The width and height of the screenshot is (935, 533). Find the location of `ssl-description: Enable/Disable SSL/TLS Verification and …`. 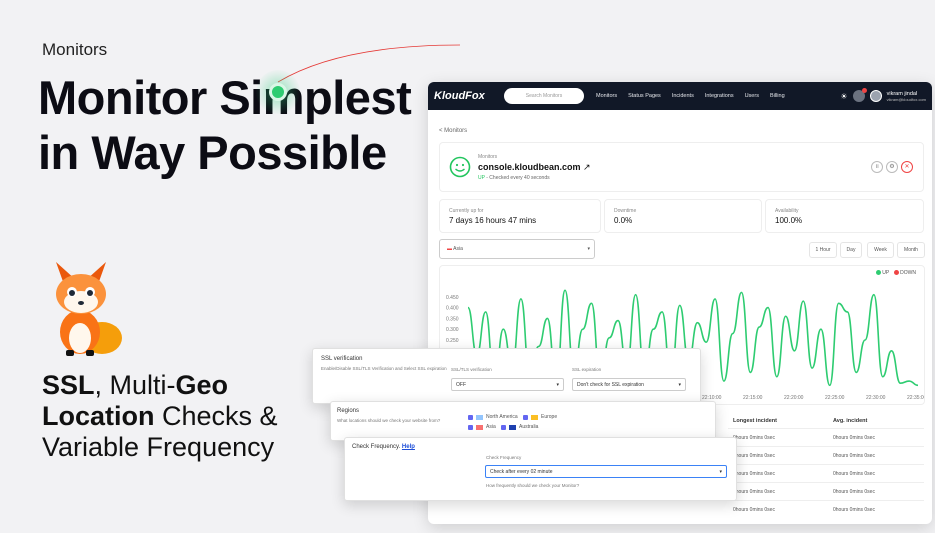

ssl-description: Enable/Disable SSL/TLS Verification and … is located at coordinates (384, 368).